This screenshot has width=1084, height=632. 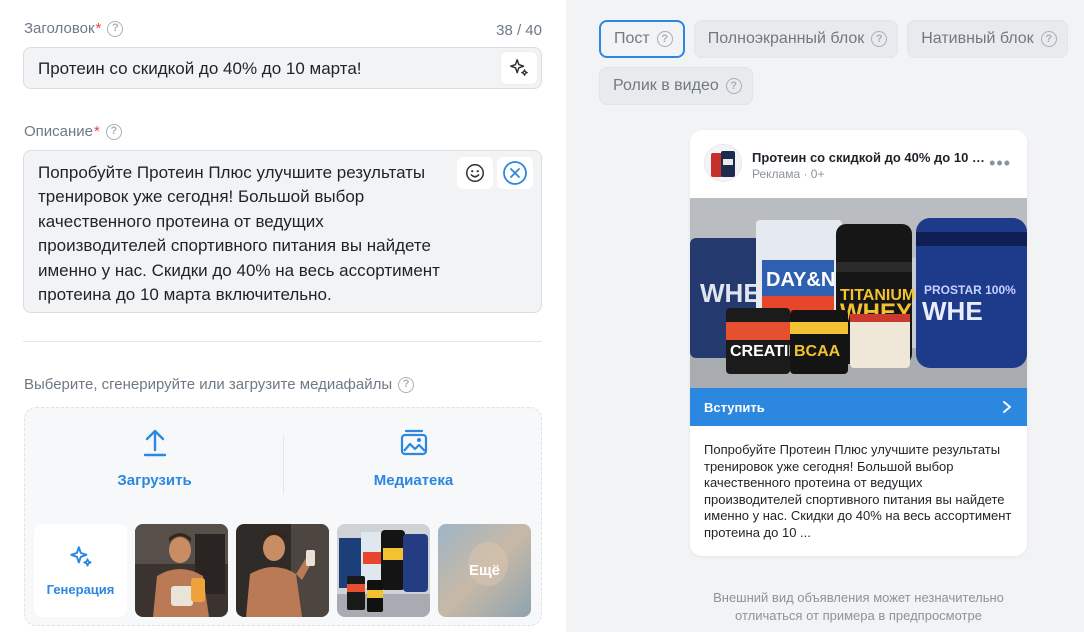 I want to click on tab-label: Ролик в видео, so click(x=666, y=85).